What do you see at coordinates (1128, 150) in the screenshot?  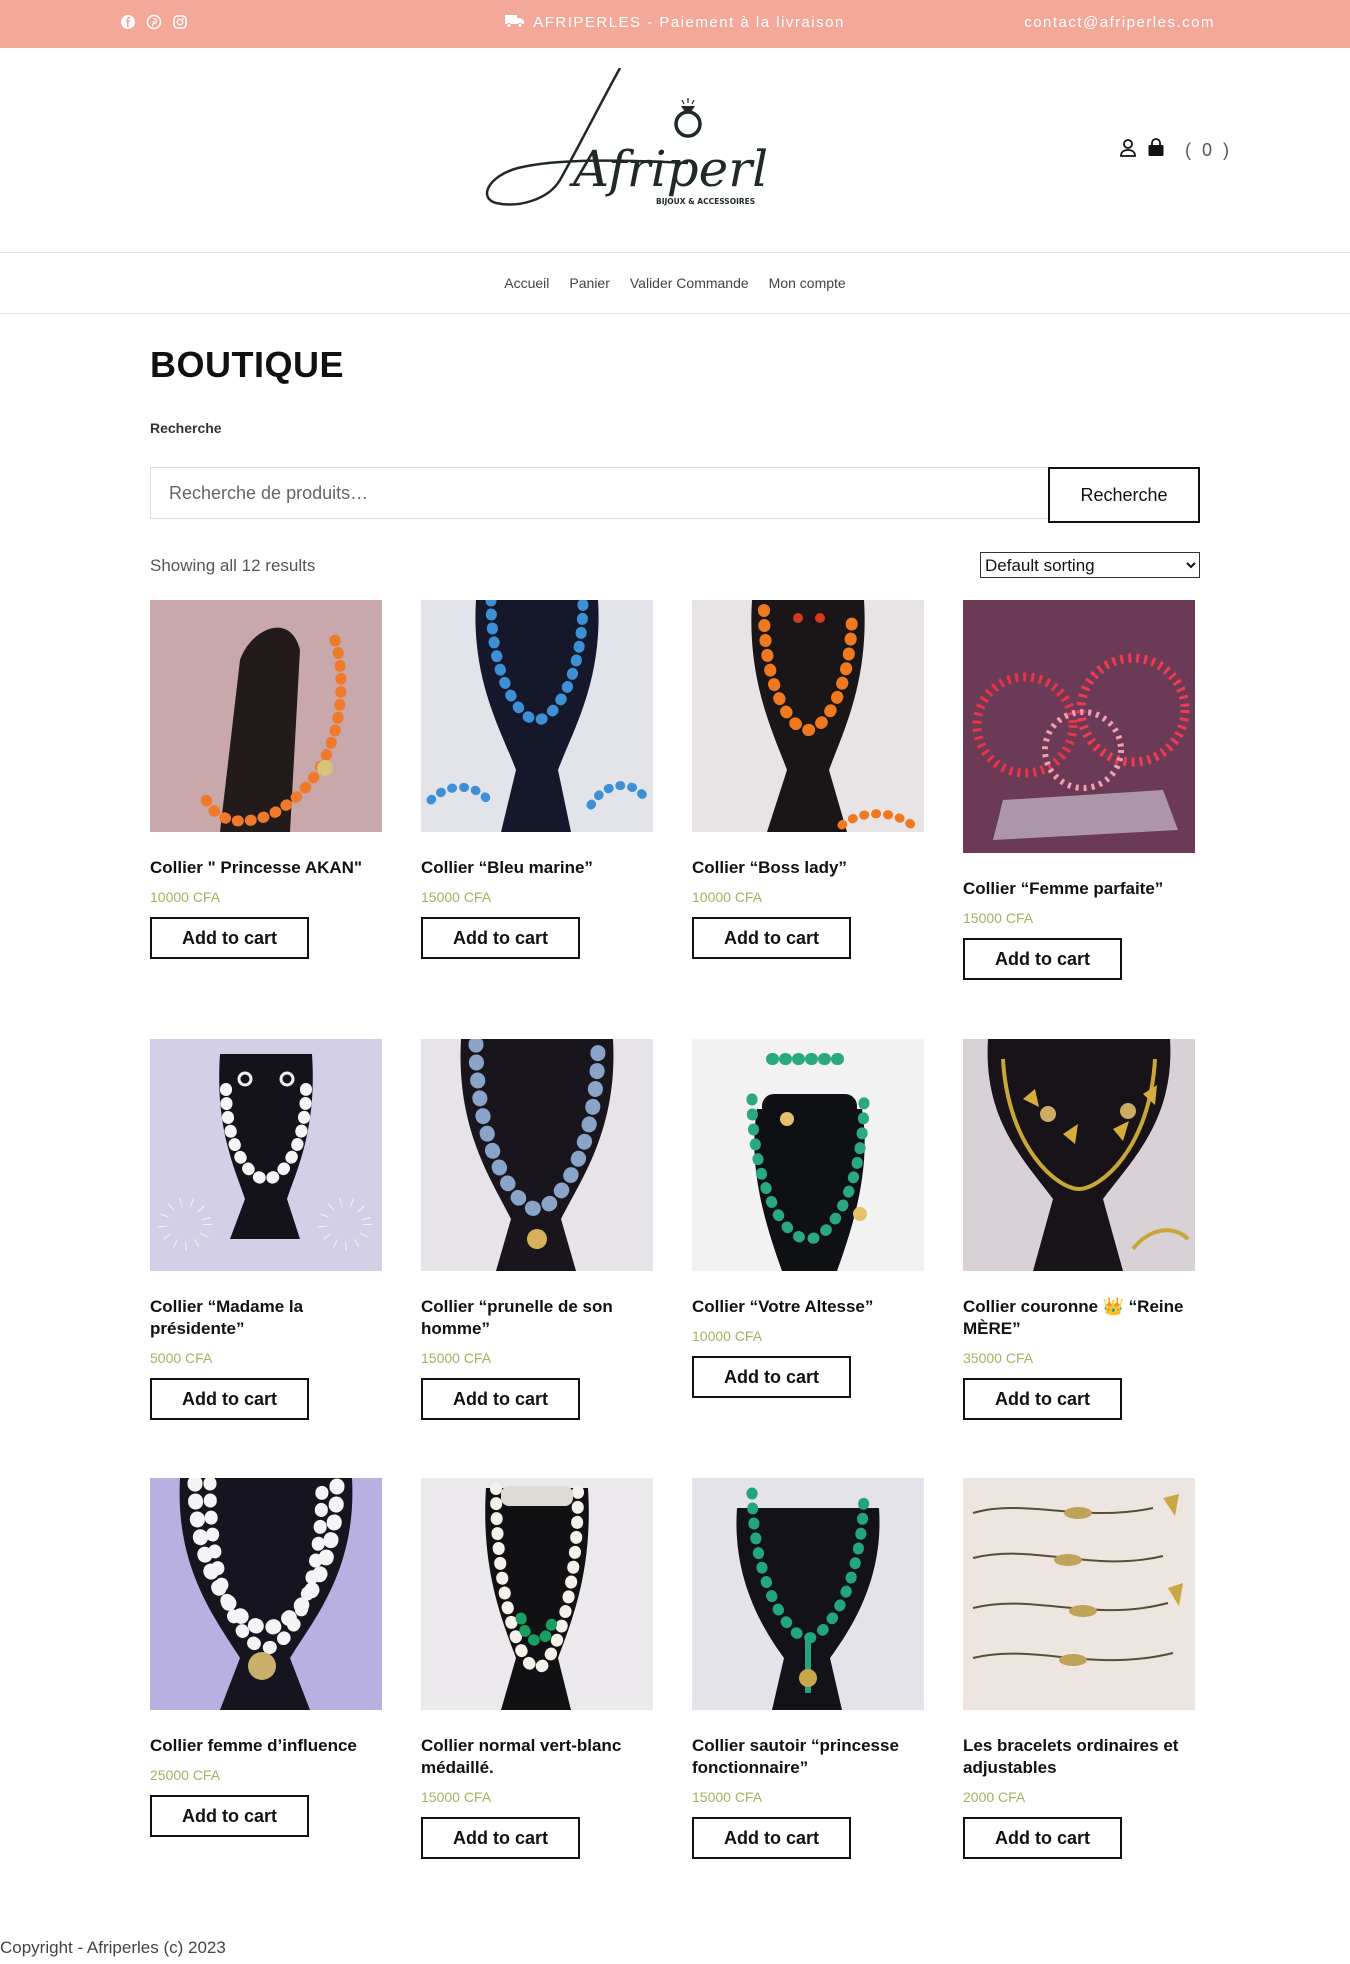 I see `account-icon` at bounding box center [1128, 150].